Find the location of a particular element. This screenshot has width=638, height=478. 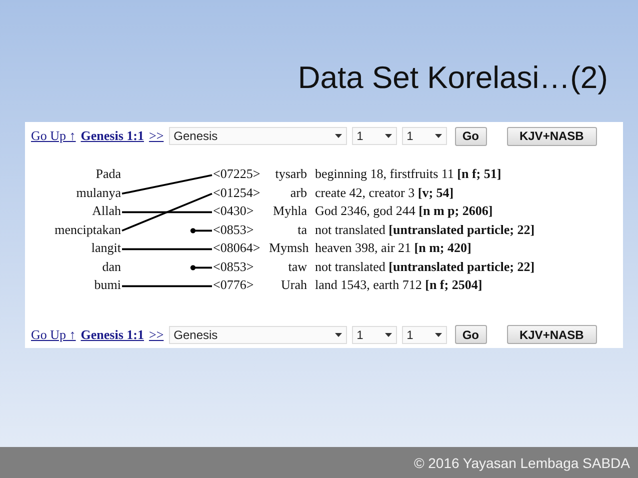

hebrew-word: ta is located at coordinates (301, 229).